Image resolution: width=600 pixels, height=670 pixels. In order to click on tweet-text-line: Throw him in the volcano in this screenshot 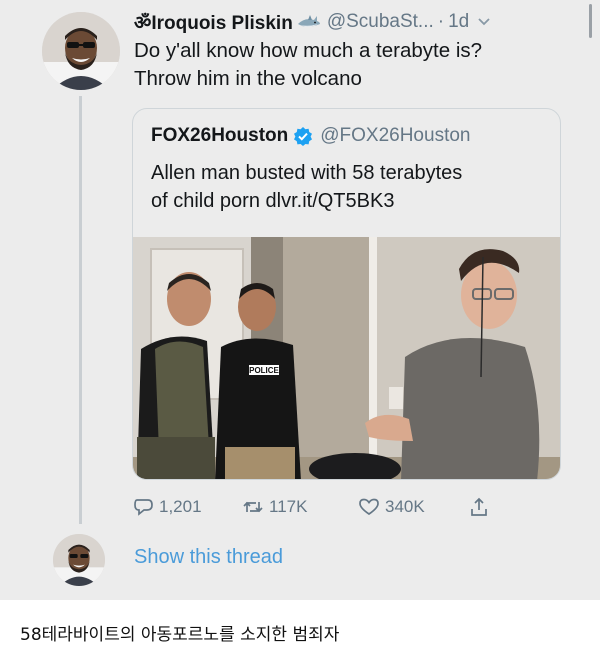, I will do `click(248, 78)`.